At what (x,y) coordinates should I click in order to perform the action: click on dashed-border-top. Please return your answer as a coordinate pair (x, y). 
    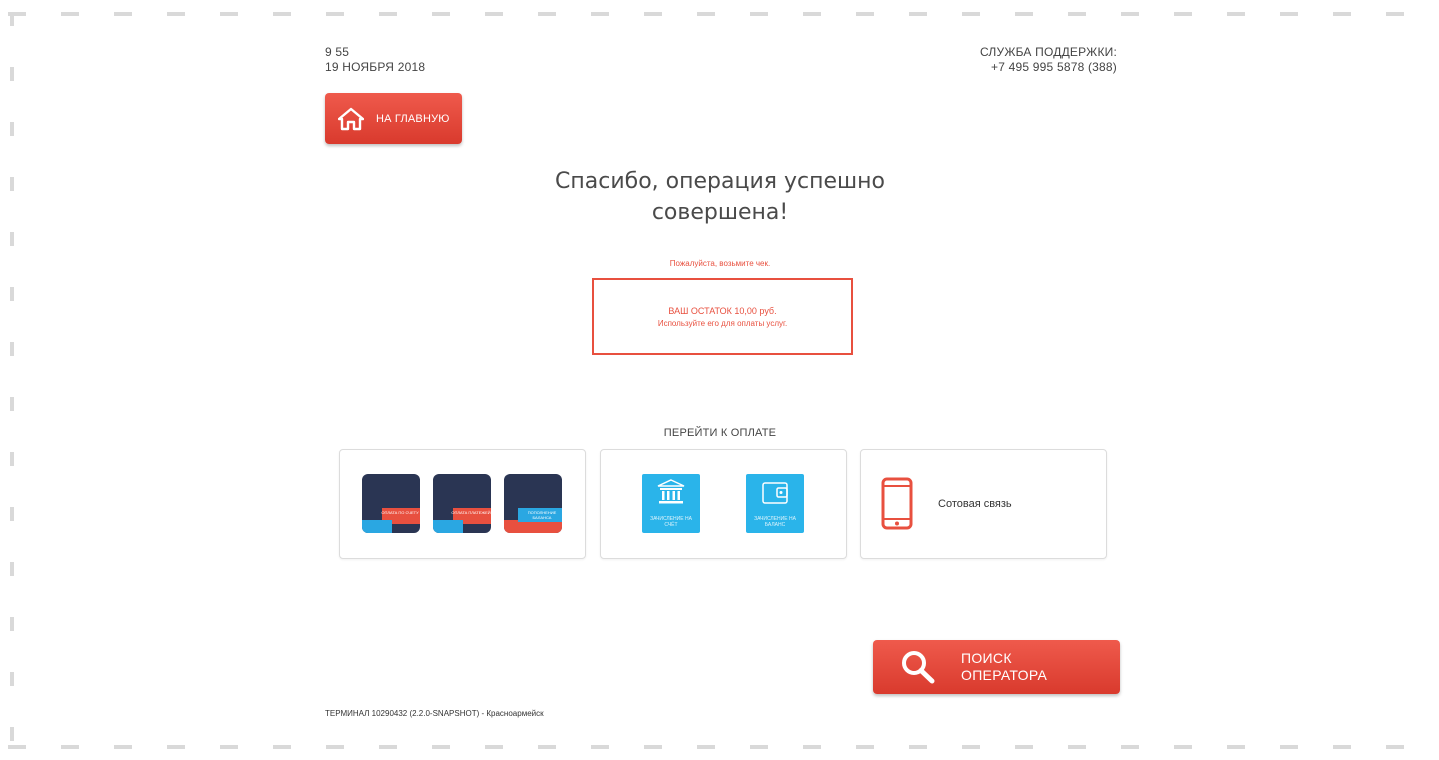
    Looking at the image, I should click on (720, 14).